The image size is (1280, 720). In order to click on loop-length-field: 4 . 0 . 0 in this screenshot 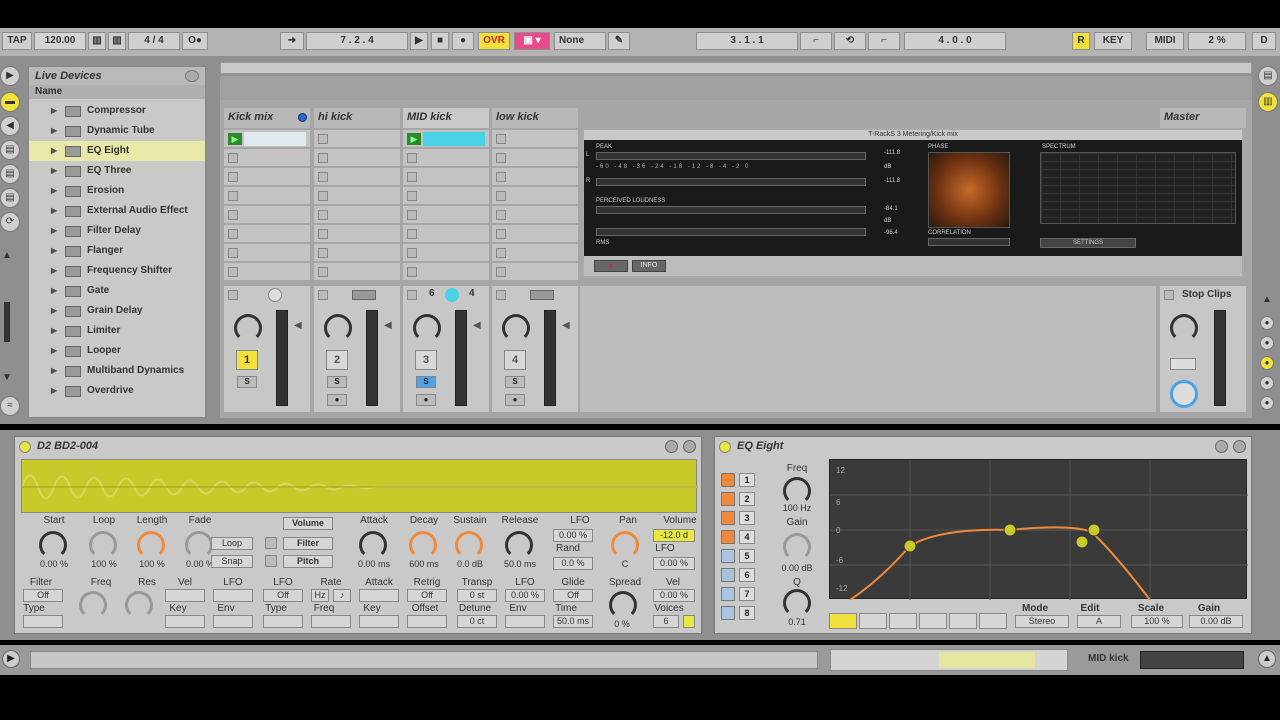, I will do `click(955, 41)`.